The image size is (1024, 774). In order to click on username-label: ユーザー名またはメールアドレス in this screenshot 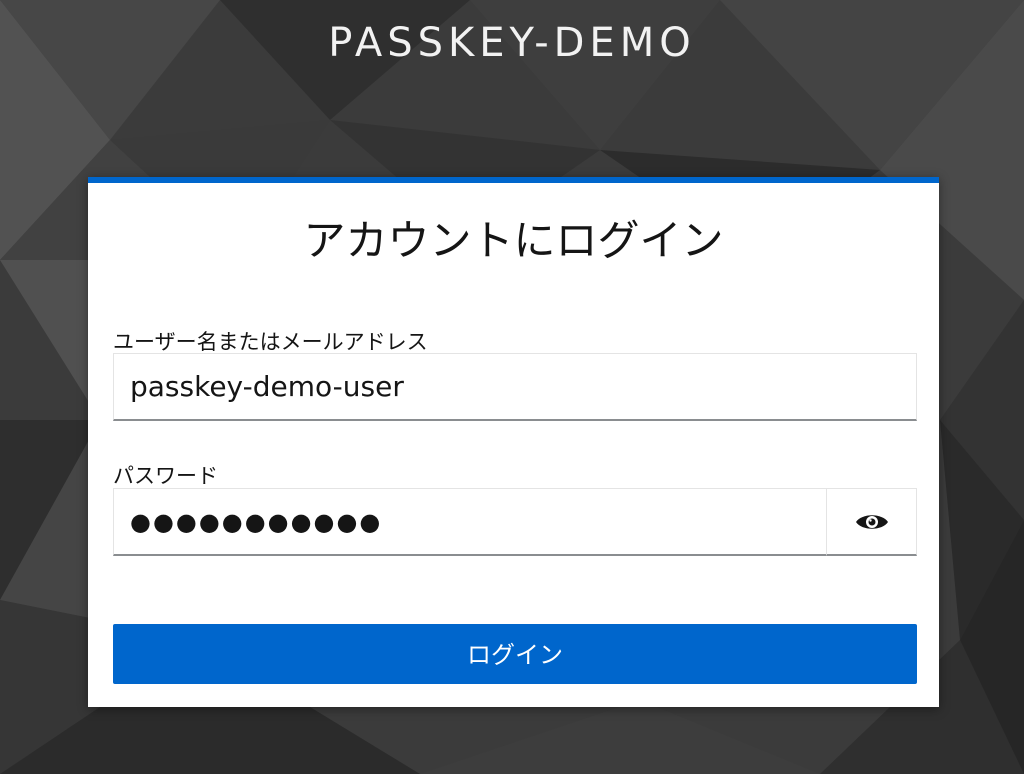, I will do `click(270, 342)`.